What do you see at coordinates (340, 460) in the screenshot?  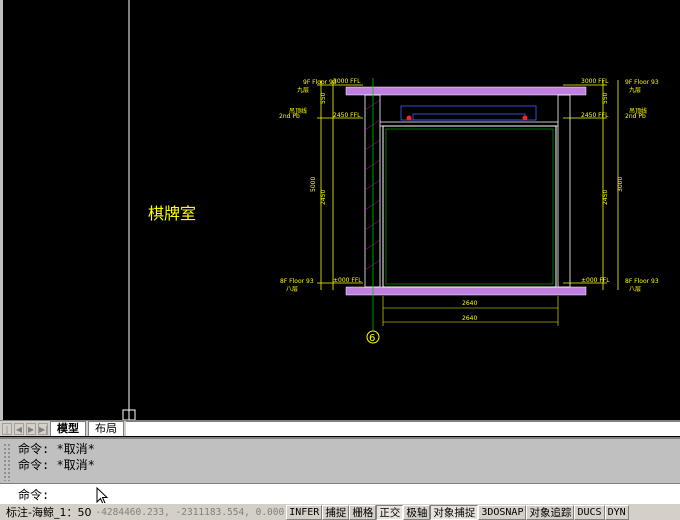 I see `command-history: 命令: *取消* 命令: *取消*` at bounding box center [340, 460].